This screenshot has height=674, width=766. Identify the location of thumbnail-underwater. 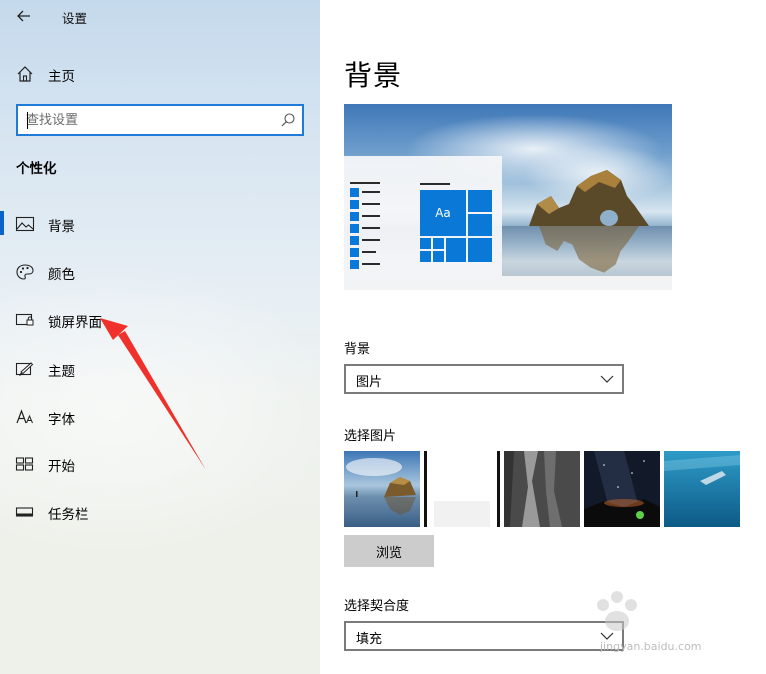
(702, 489).